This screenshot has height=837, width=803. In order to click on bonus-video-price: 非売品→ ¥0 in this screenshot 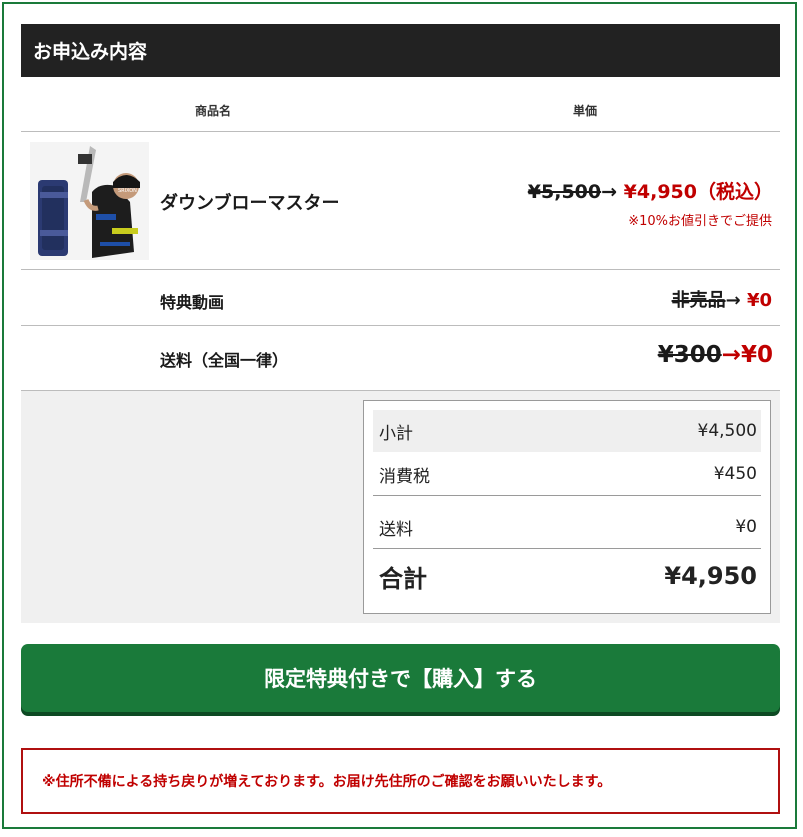, I will do `click(722, 299)`.